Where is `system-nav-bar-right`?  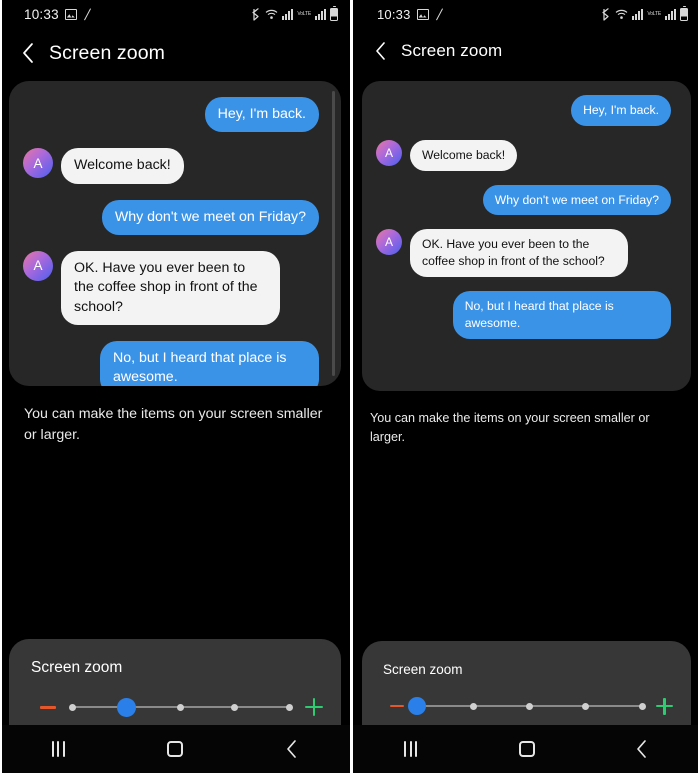
system-nav-bar-right is located at coordinates (526, 749).